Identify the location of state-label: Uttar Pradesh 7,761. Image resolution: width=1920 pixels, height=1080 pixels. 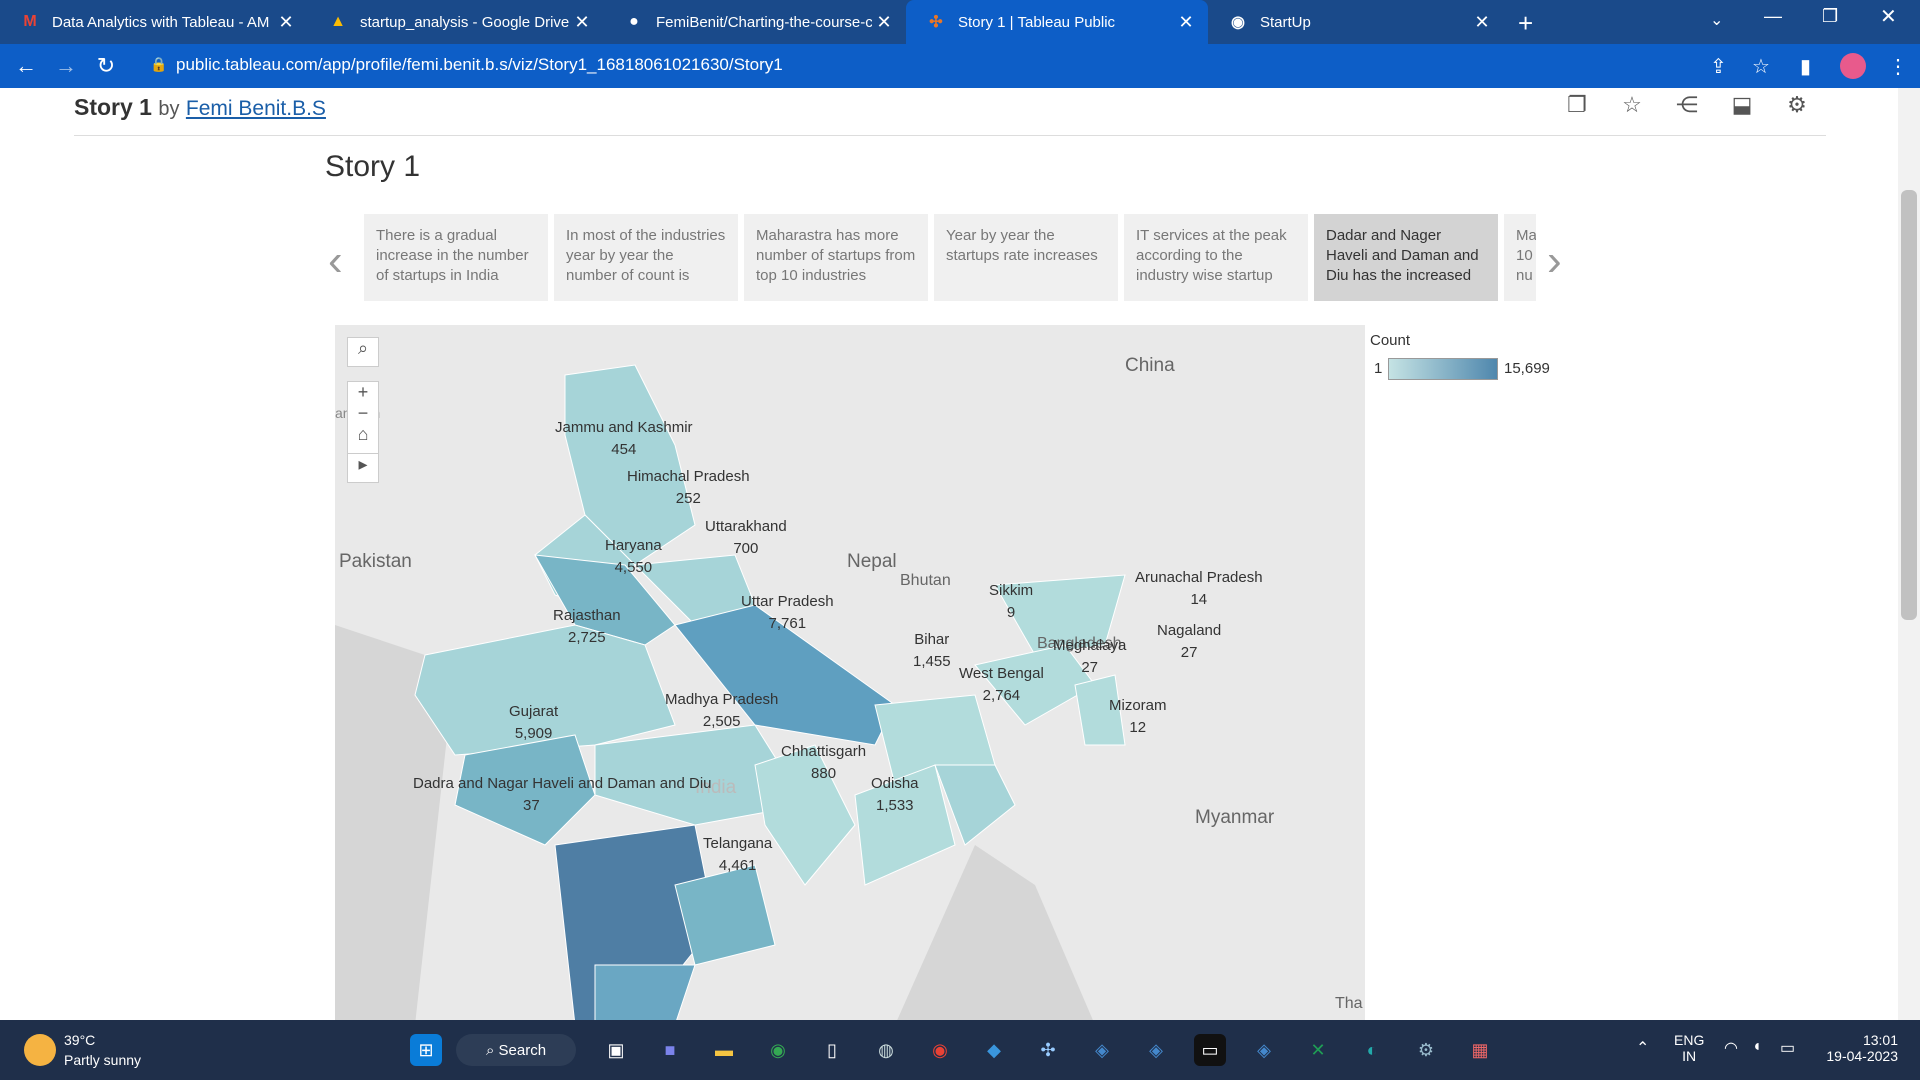
(787, 612).